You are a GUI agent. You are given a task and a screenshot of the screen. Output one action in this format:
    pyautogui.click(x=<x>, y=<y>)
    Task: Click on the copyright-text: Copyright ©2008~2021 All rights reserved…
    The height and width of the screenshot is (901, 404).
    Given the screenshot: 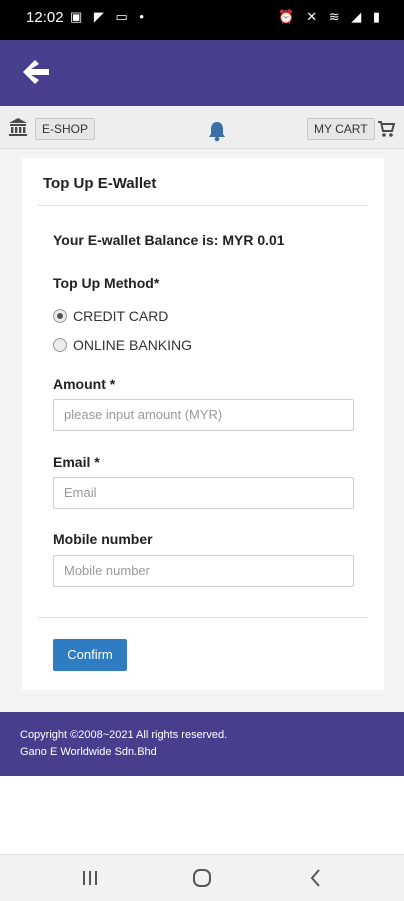 What is the action you would take?
    pyautogui.click(x=124, y=735)
    